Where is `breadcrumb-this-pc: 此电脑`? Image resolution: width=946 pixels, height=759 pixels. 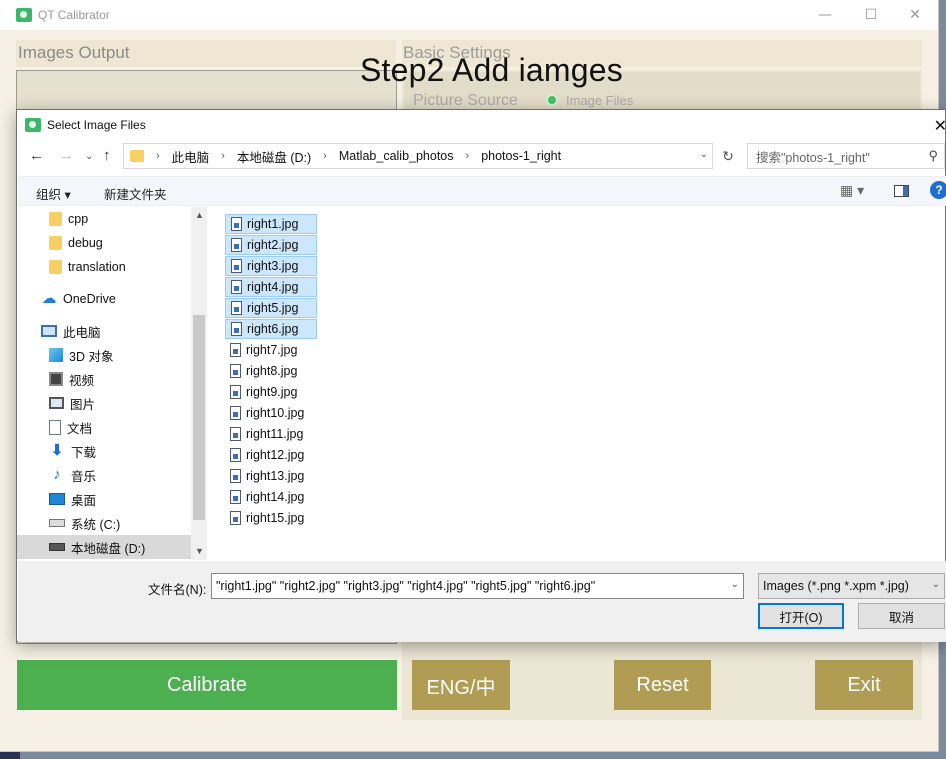
breadcrumb-this-pc: 此电脑 is located at coordinates (191, 156).